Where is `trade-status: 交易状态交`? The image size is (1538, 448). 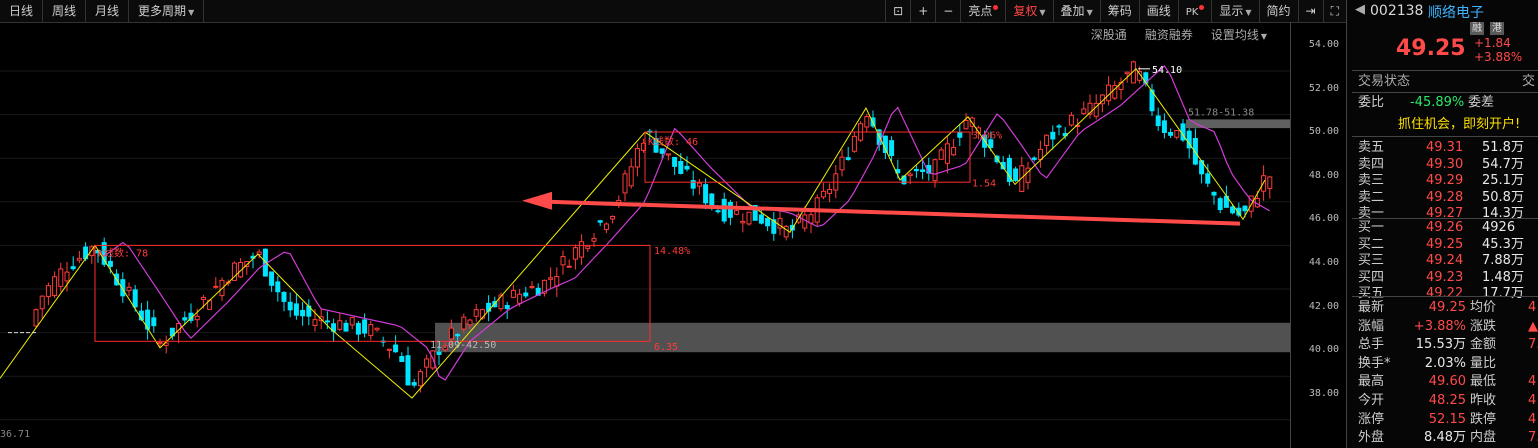 trade-status: 交易状态交 is located at coordinates (1447, 81).